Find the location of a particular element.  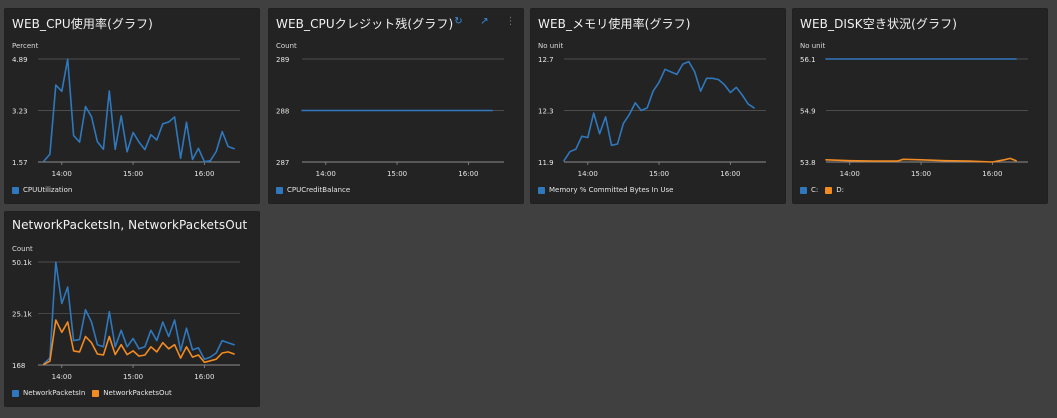

legend-item: D: is located at coordinates (834, 190).